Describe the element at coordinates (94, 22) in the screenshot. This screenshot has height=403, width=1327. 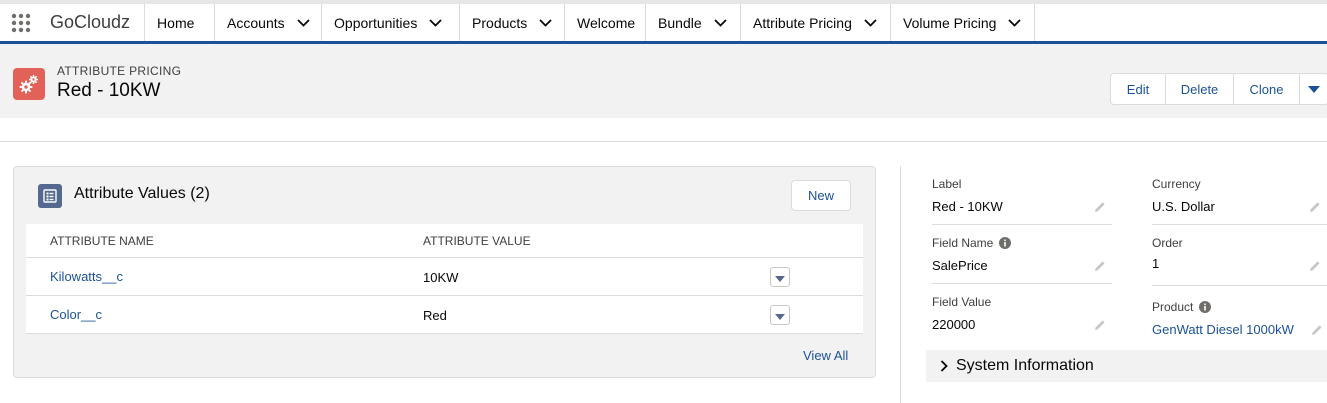
I see `app-name: GoCloudz` at that location.